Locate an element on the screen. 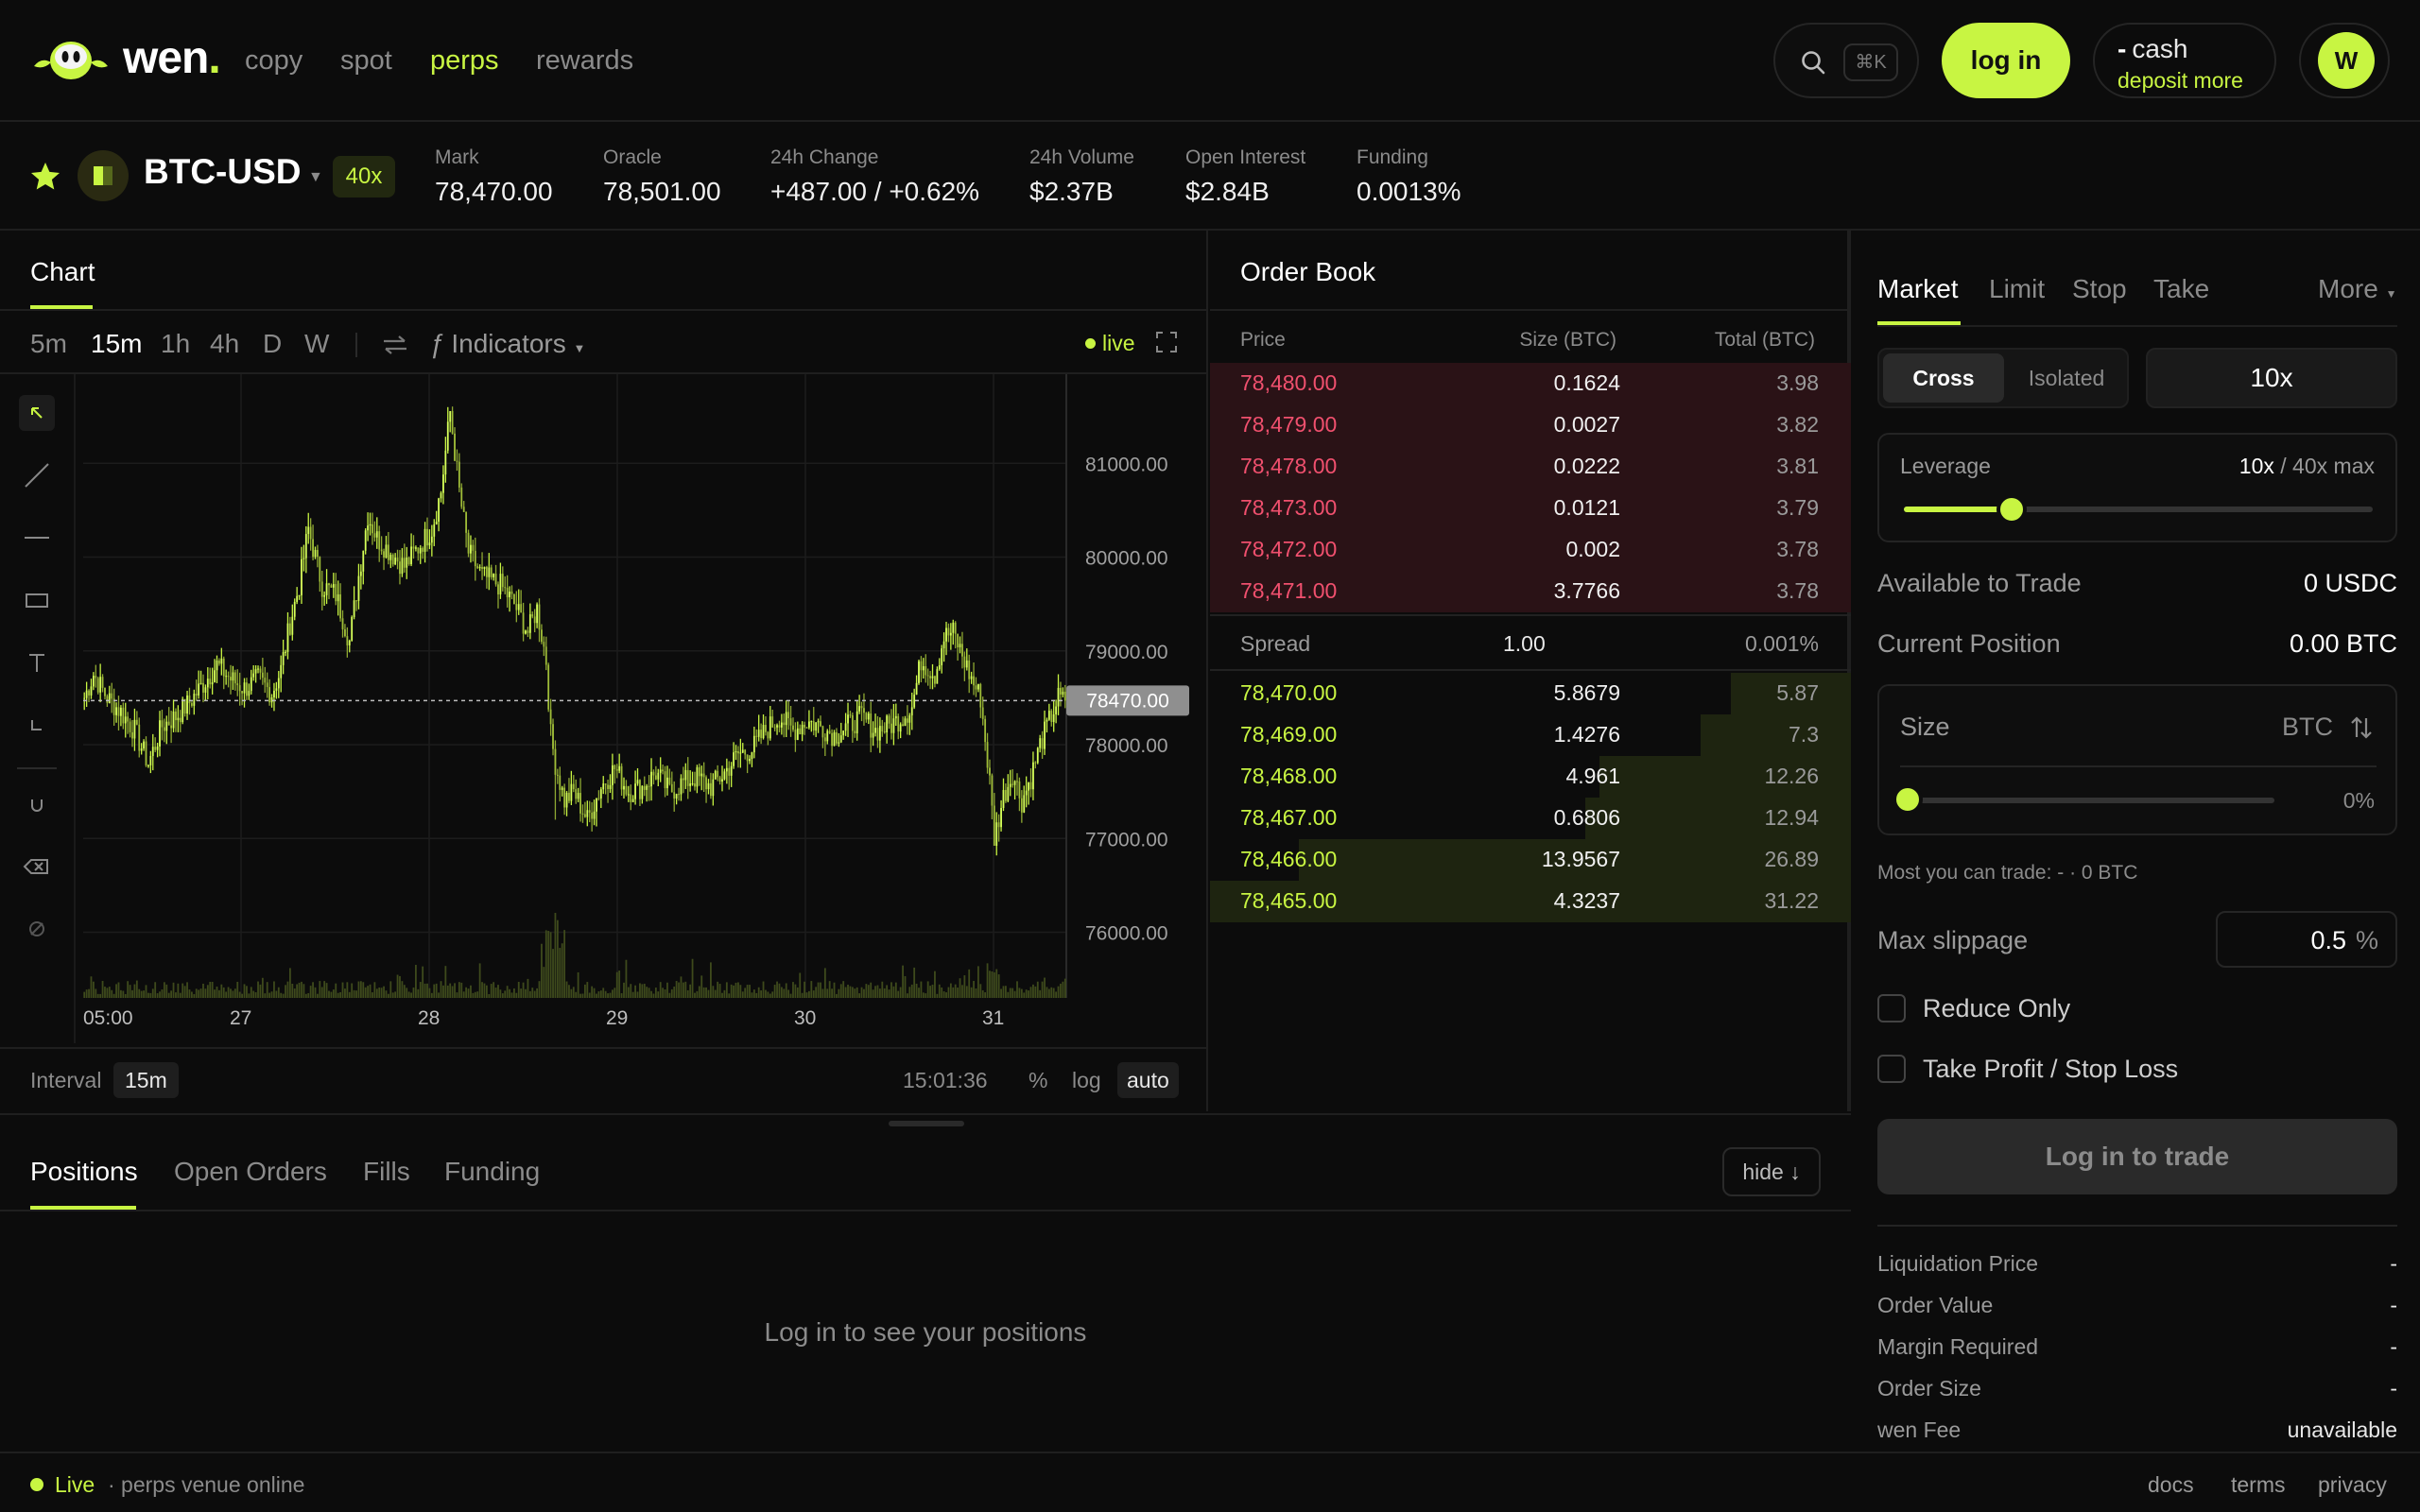 The image size is (2420, 1512). account-menu: W is located at coordinates (2345, 60).